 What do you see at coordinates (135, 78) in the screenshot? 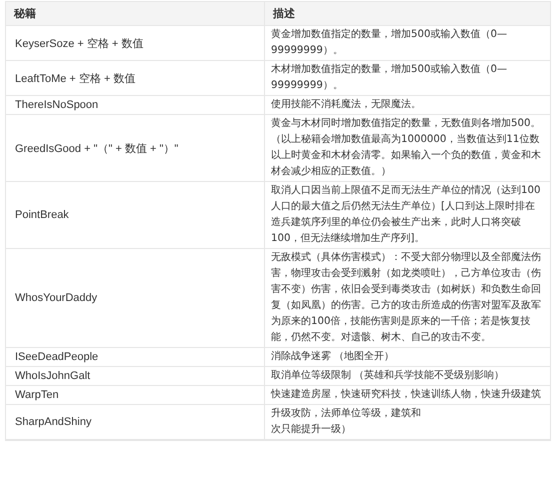
I see `table-cell: LeaftToMe + 空格 + 数值` at bounding box center [135, 78].